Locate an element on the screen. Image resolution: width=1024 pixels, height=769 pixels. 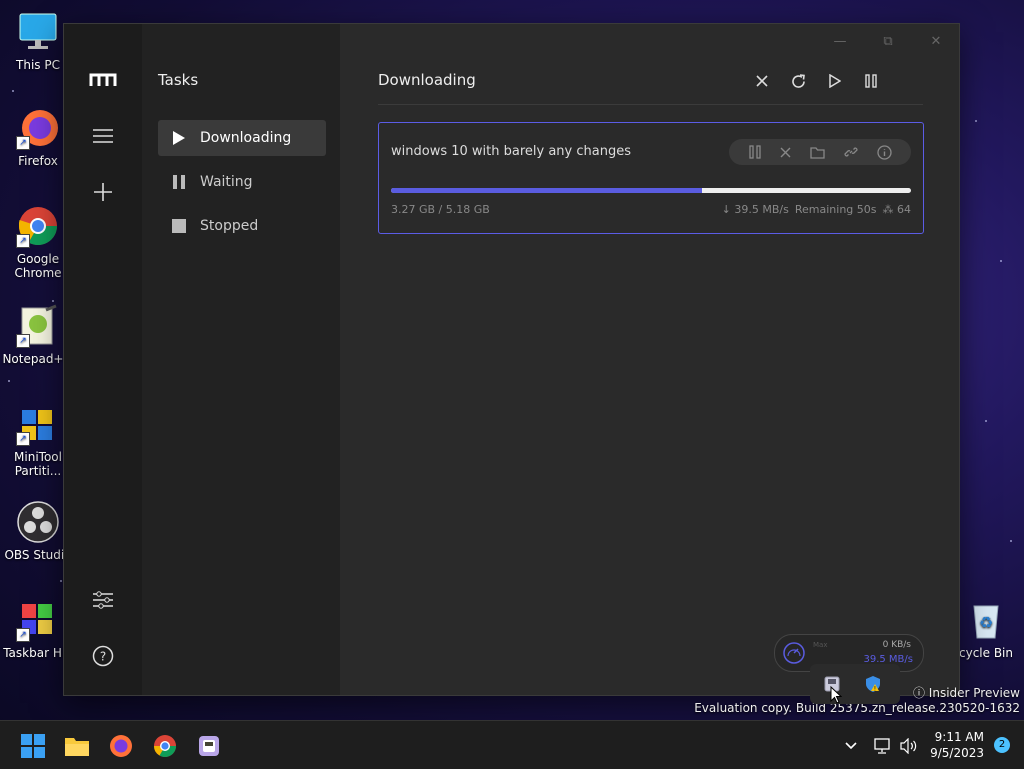
tray-overflow-popup: ! is located at coordinates (855, 684).